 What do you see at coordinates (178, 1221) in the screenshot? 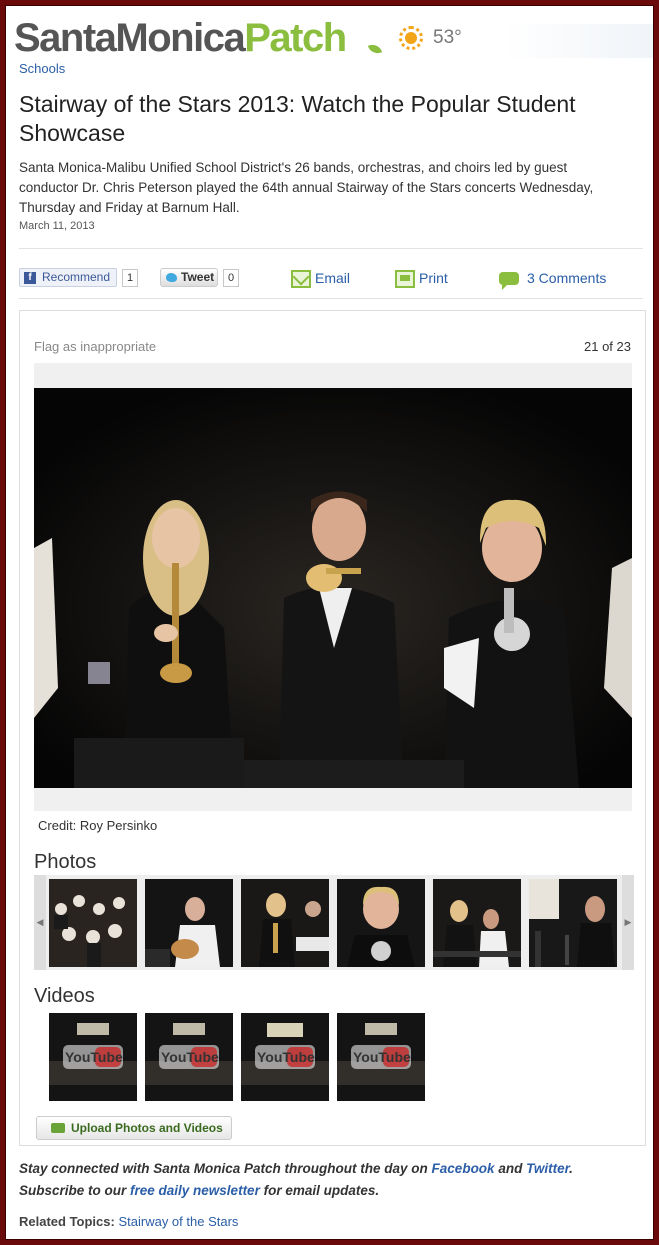
I see `related-topic-link: Stairway of the Stars` at bounding box center [178, 1221].